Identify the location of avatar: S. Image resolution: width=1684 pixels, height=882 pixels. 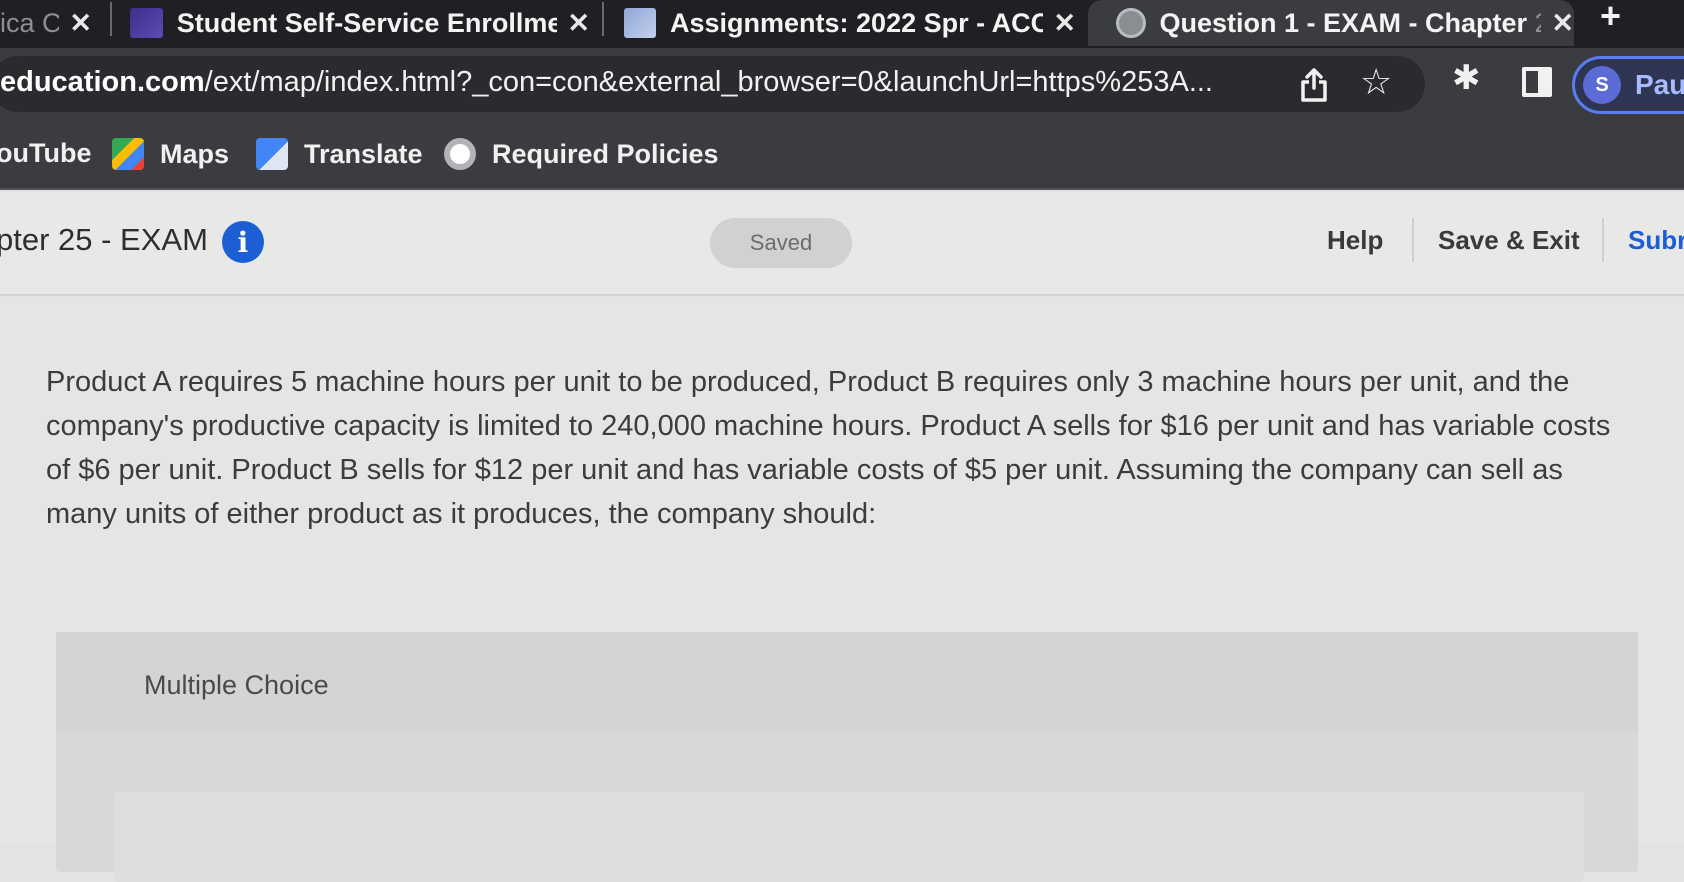
(1602, 85).